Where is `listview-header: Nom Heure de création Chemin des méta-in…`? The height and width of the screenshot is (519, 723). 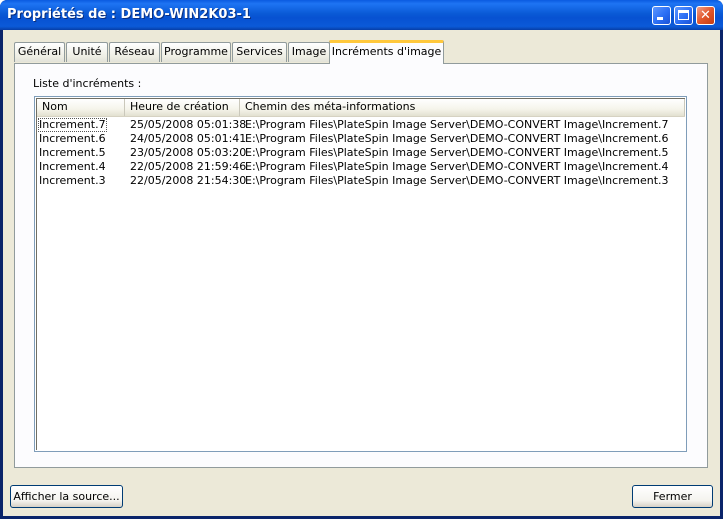
listview-header: Nom Heure de création Chemin des méta-in… is located at coordinates (361, 108).